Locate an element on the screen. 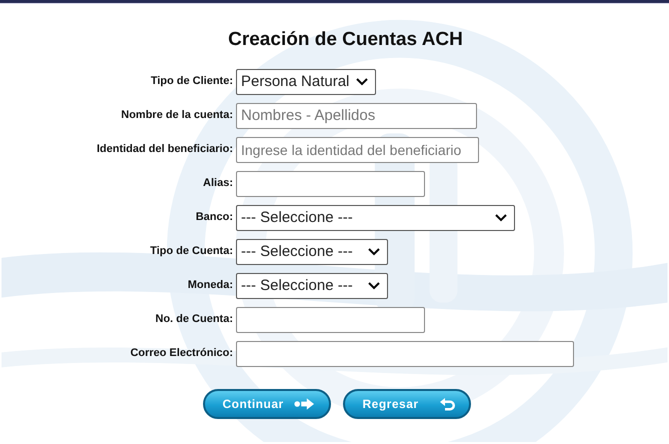 This screenshot has width=669, height=444. return-arrow-icon is located at coordinates (446, 404).